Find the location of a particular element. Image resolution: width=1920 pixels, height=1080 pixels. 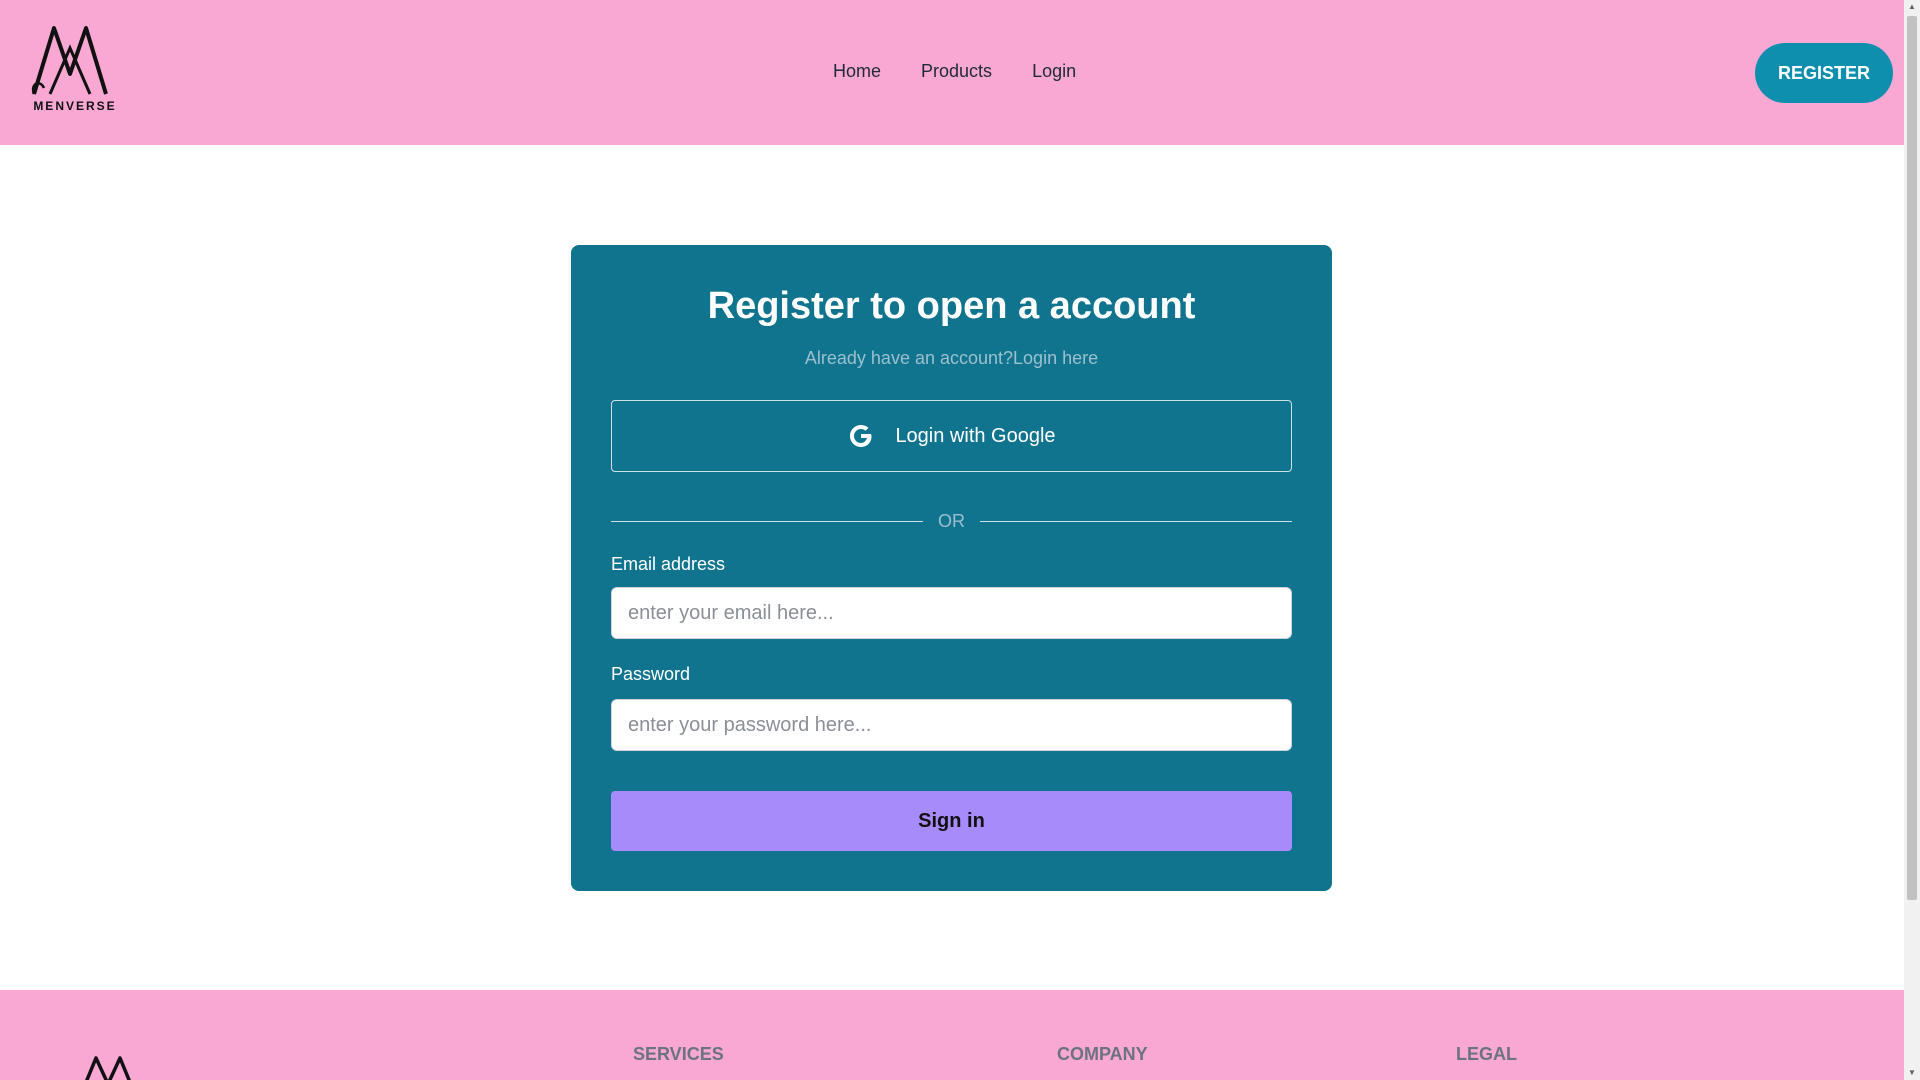

site-footer: SERVICES COMPANY LEGAL is located at coordinates (952, 1035).